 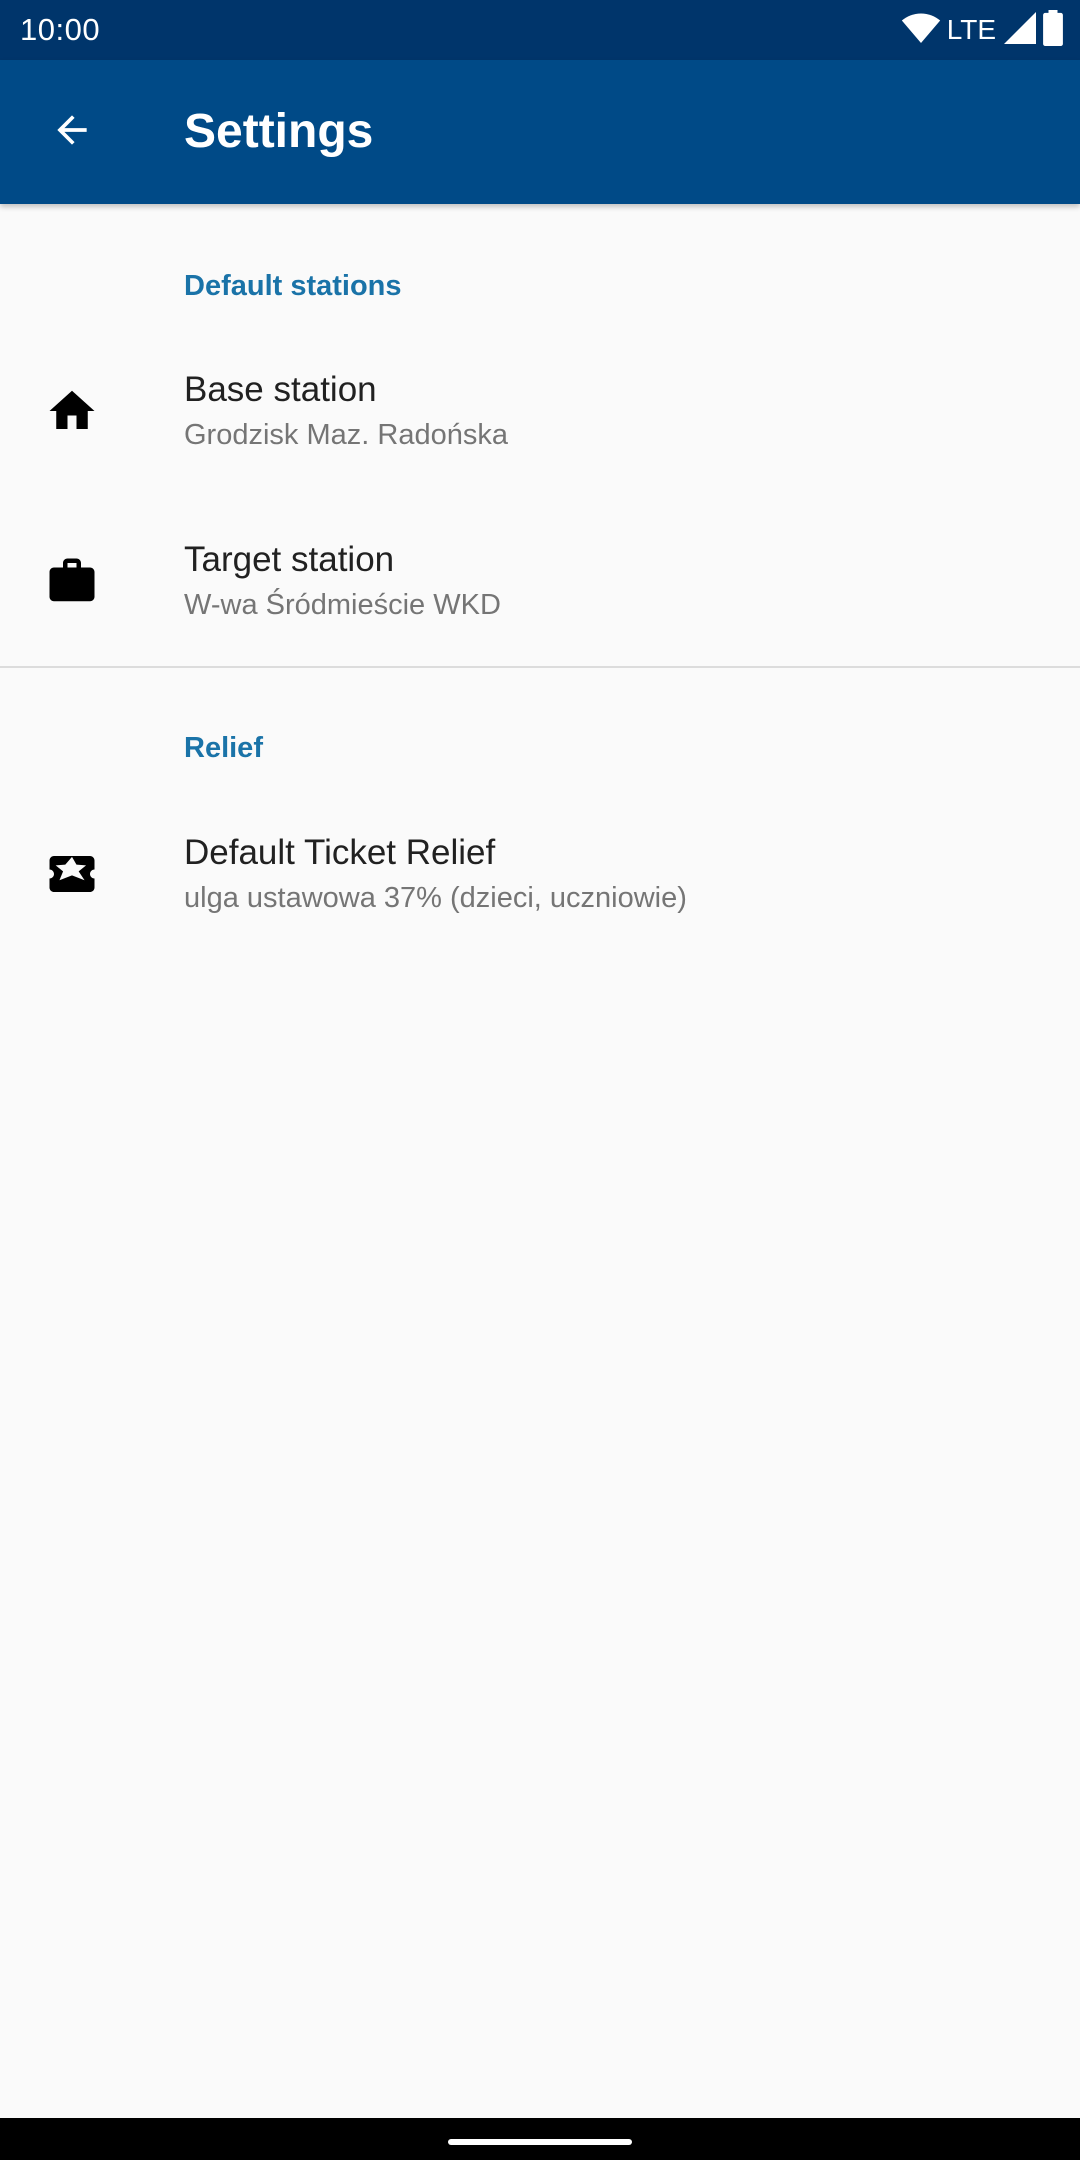 I want to click on back-button, so click(x=72, y=132).